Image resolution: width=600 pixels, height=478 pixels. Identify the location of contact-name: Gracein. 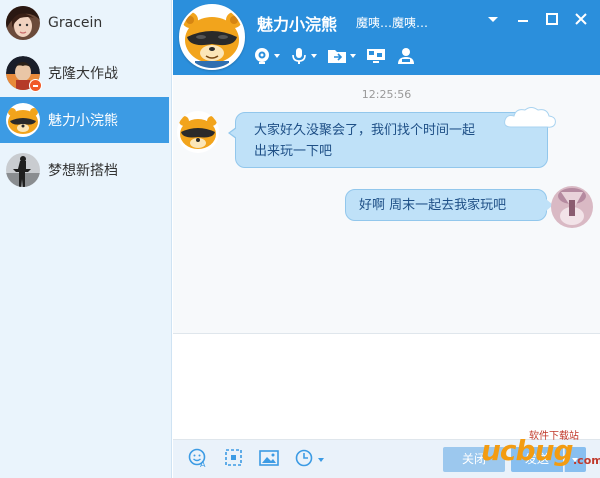
(75, 23).